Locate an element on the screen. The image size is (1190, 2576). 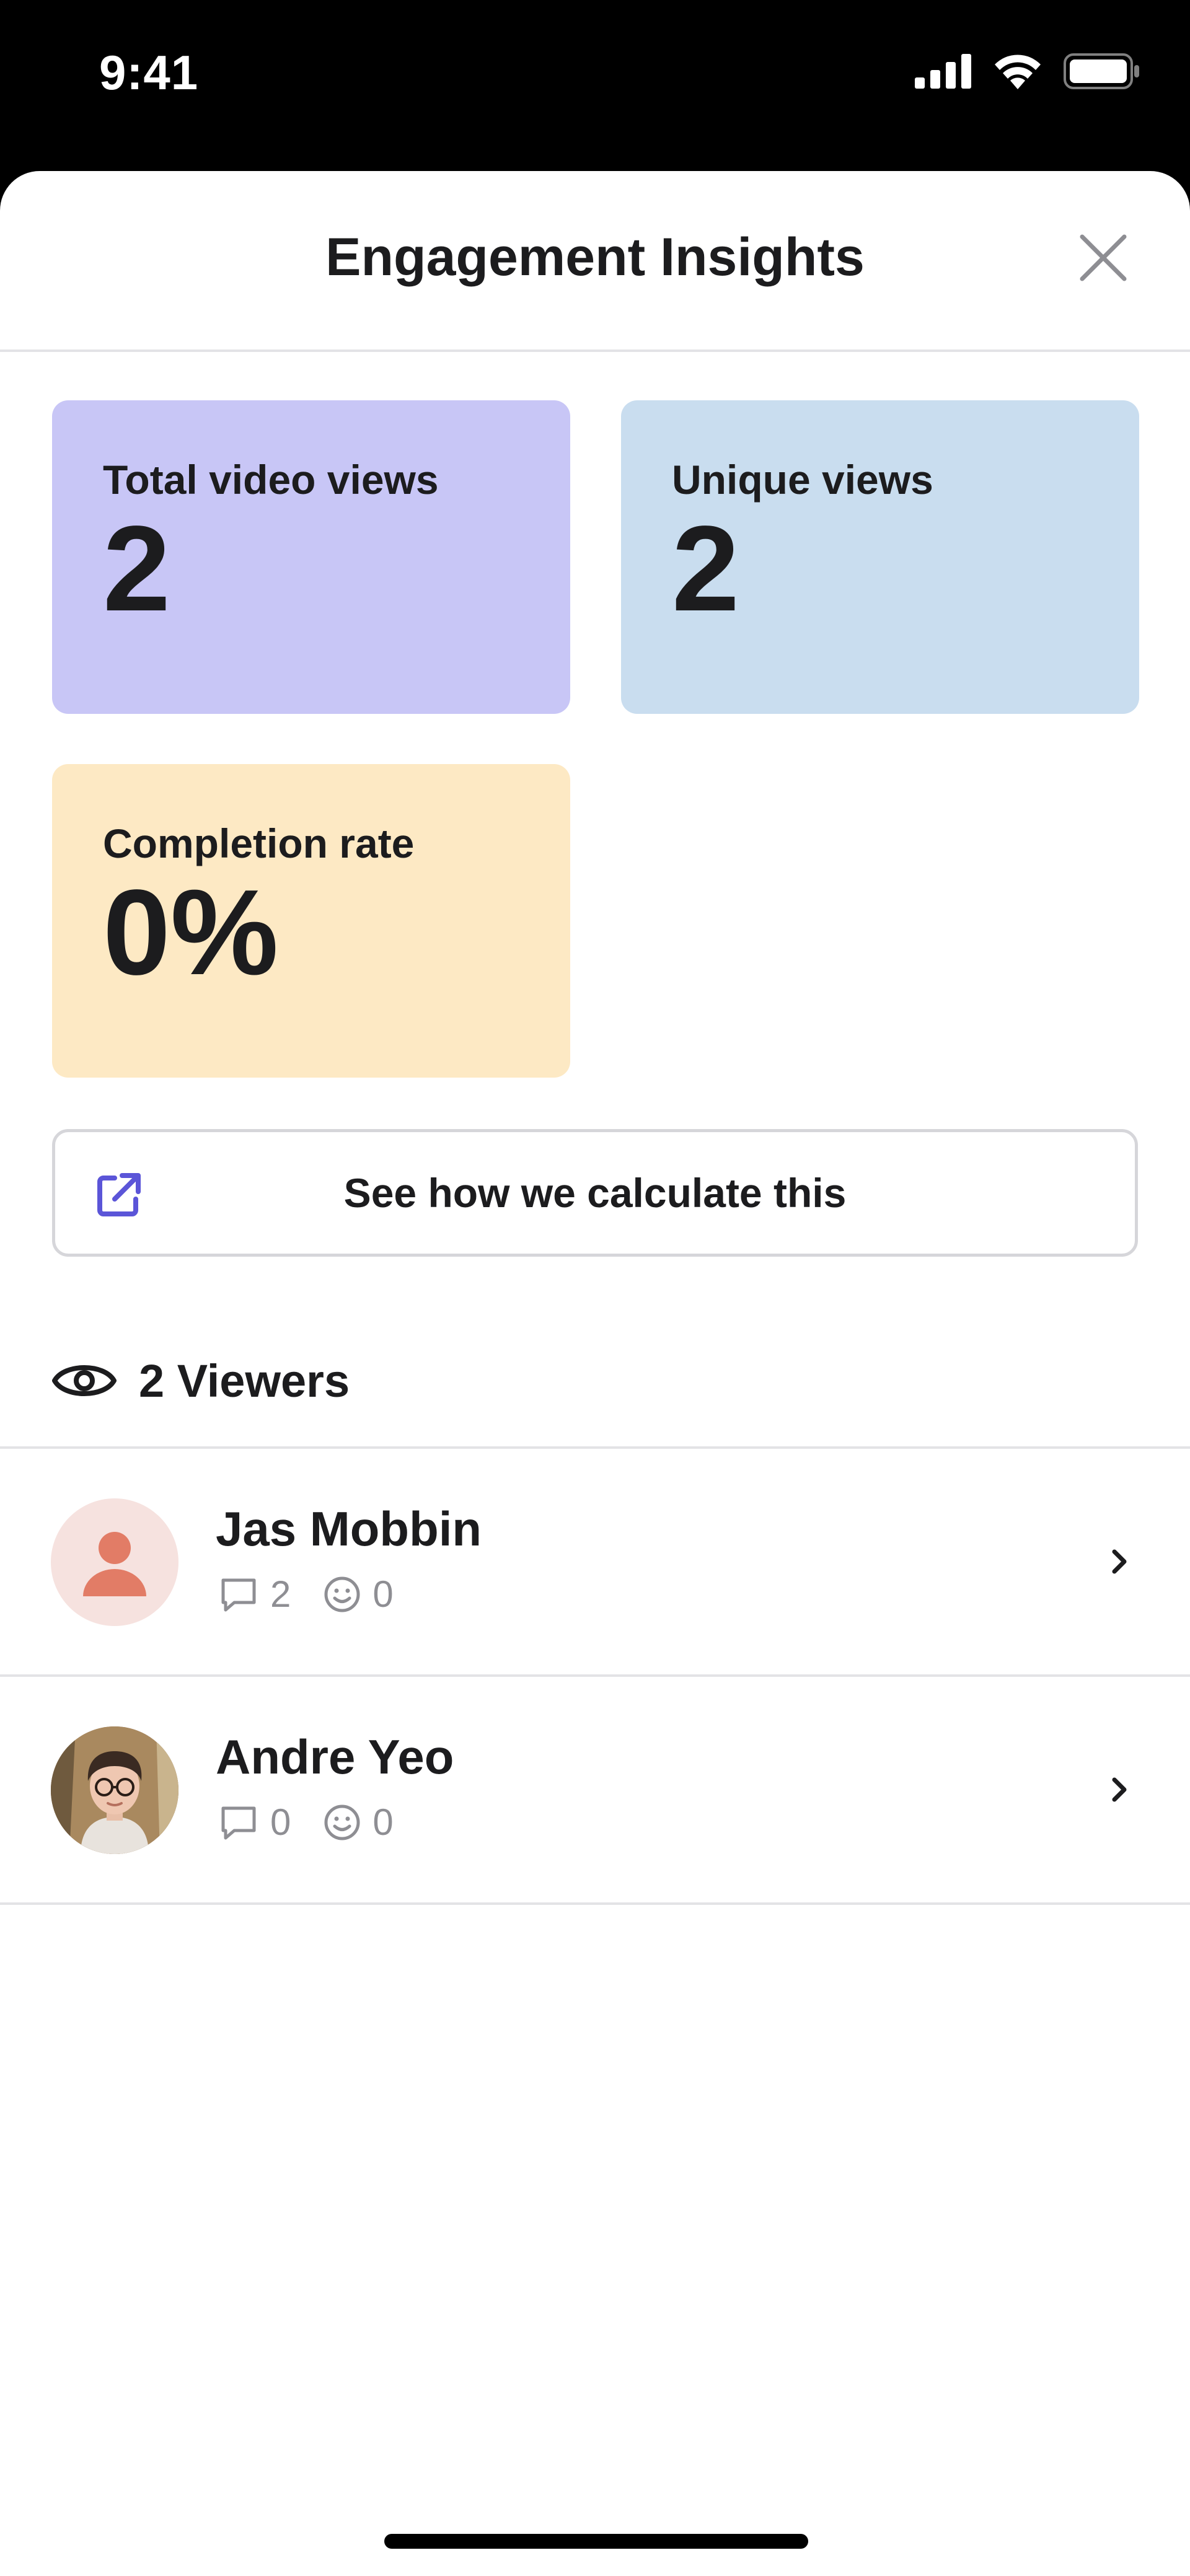
cellular-signal-icon is located at coordinates (943, 71).